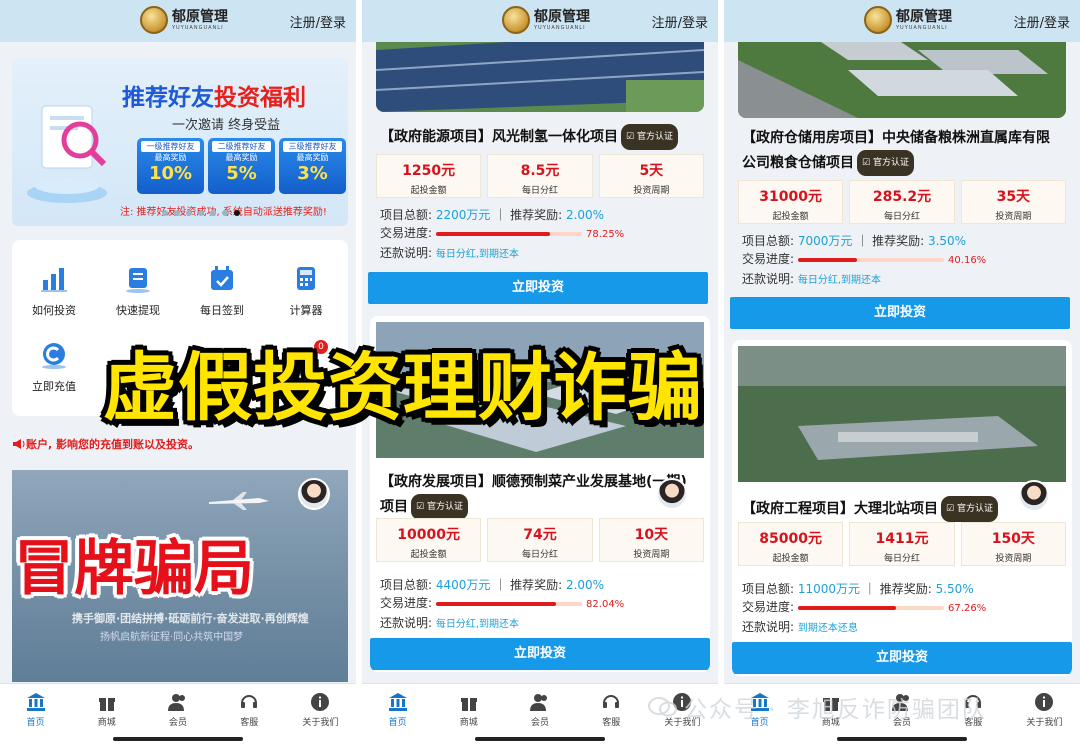  I want to click on action-label: 如何投资, so click(54, 310).